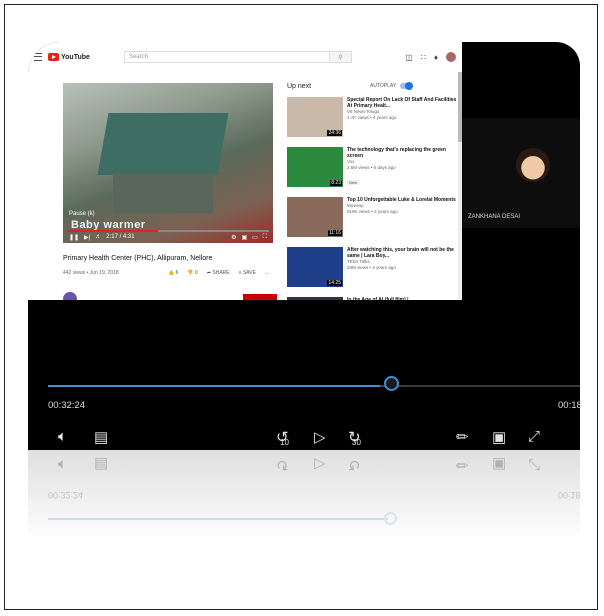  Describe the element at coordinates (534, 436) in the screenshot. I see `expand-icon: ⤢` at that location.